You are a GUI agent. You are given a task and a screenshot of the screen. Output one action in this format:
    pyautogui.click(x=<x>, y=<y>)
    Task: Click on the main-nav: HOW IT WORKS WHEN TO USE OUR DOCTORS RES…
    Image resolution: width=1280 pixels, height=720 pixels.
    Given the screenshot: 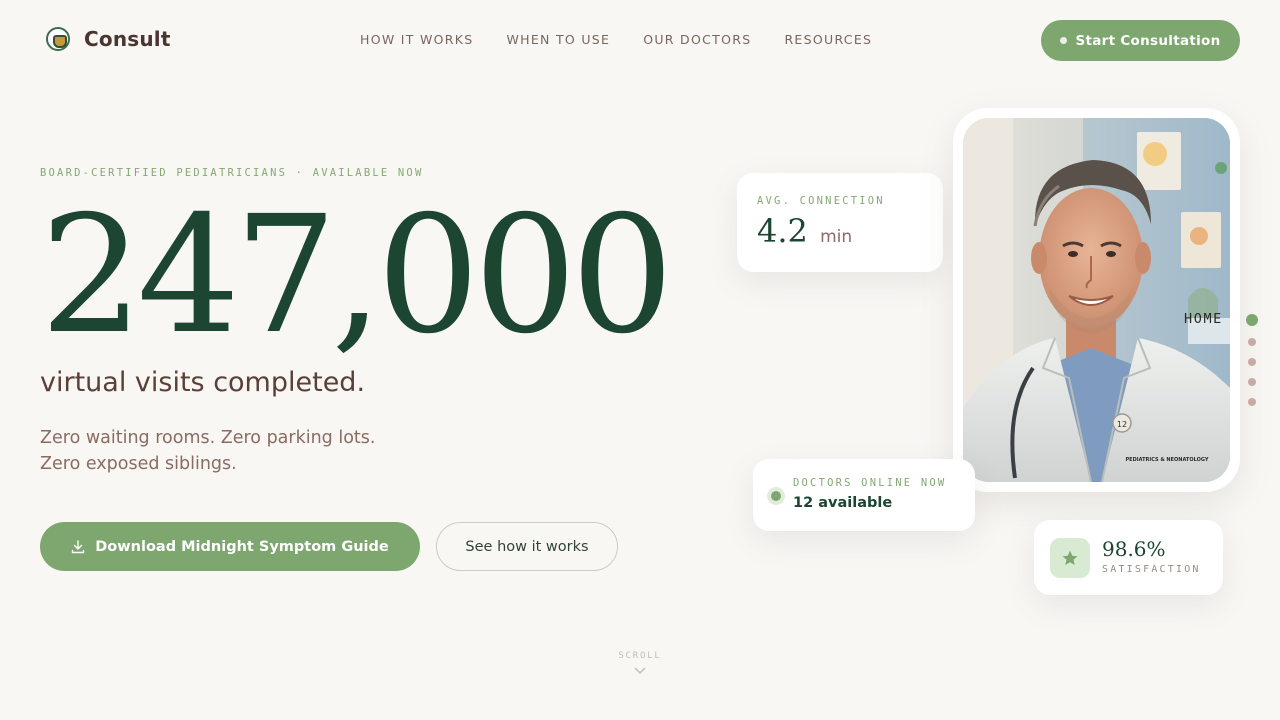 What is the action you would take?
    pyautogui.click(x=616, y=39)
    